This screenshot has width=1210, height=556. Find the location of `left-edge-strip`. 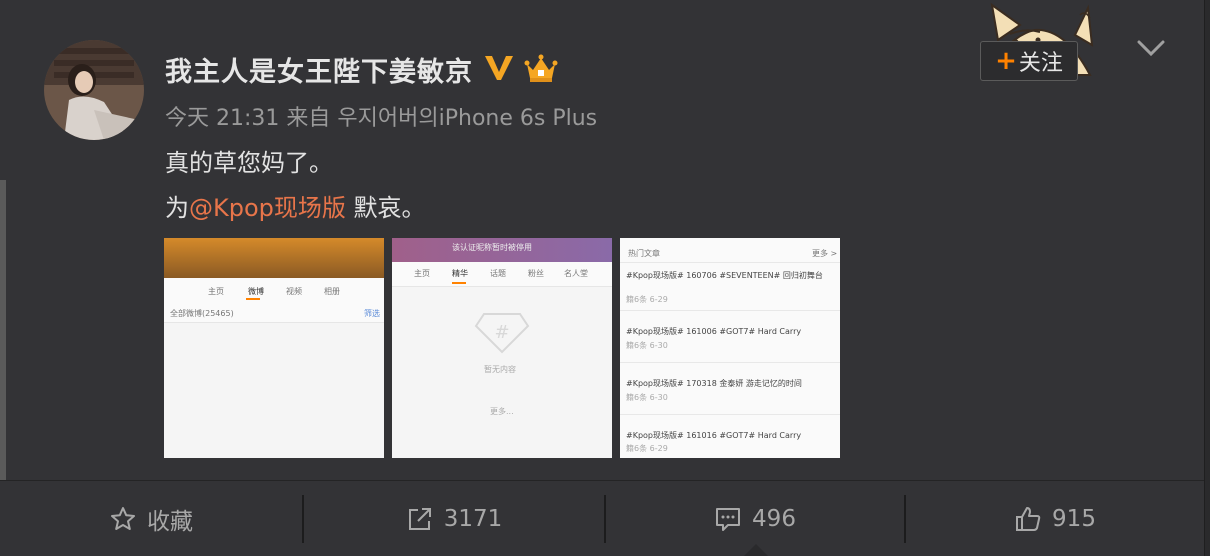

left-edge-strip is located at coordinates (3, 330).